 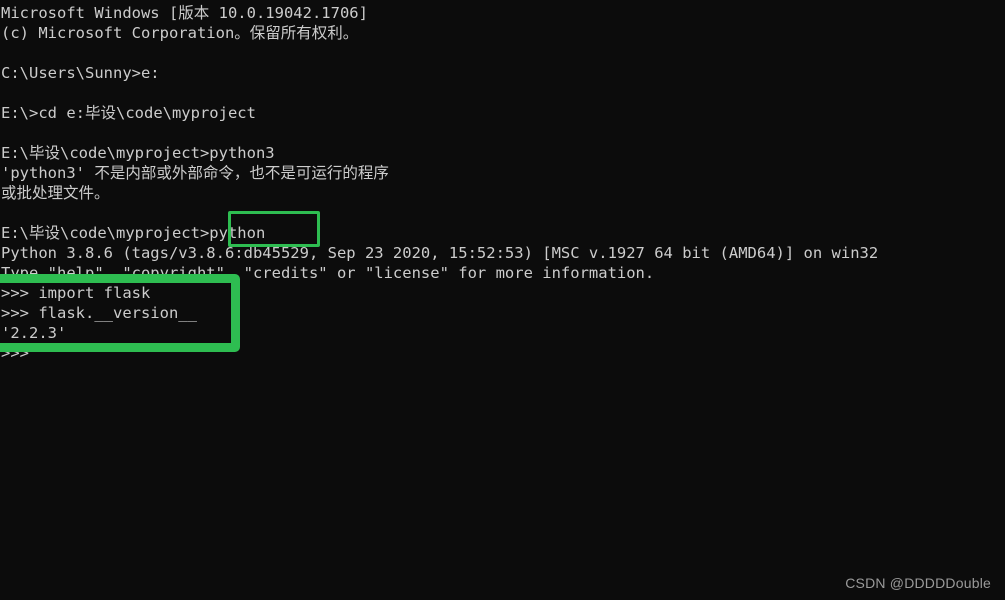 What do you see at coordinates (195, 173) in the screenshot?
I see `terminal-line: 'python3' 不是内部或外部命令，也不是可运行的程序` at bounding box center [195, 173].